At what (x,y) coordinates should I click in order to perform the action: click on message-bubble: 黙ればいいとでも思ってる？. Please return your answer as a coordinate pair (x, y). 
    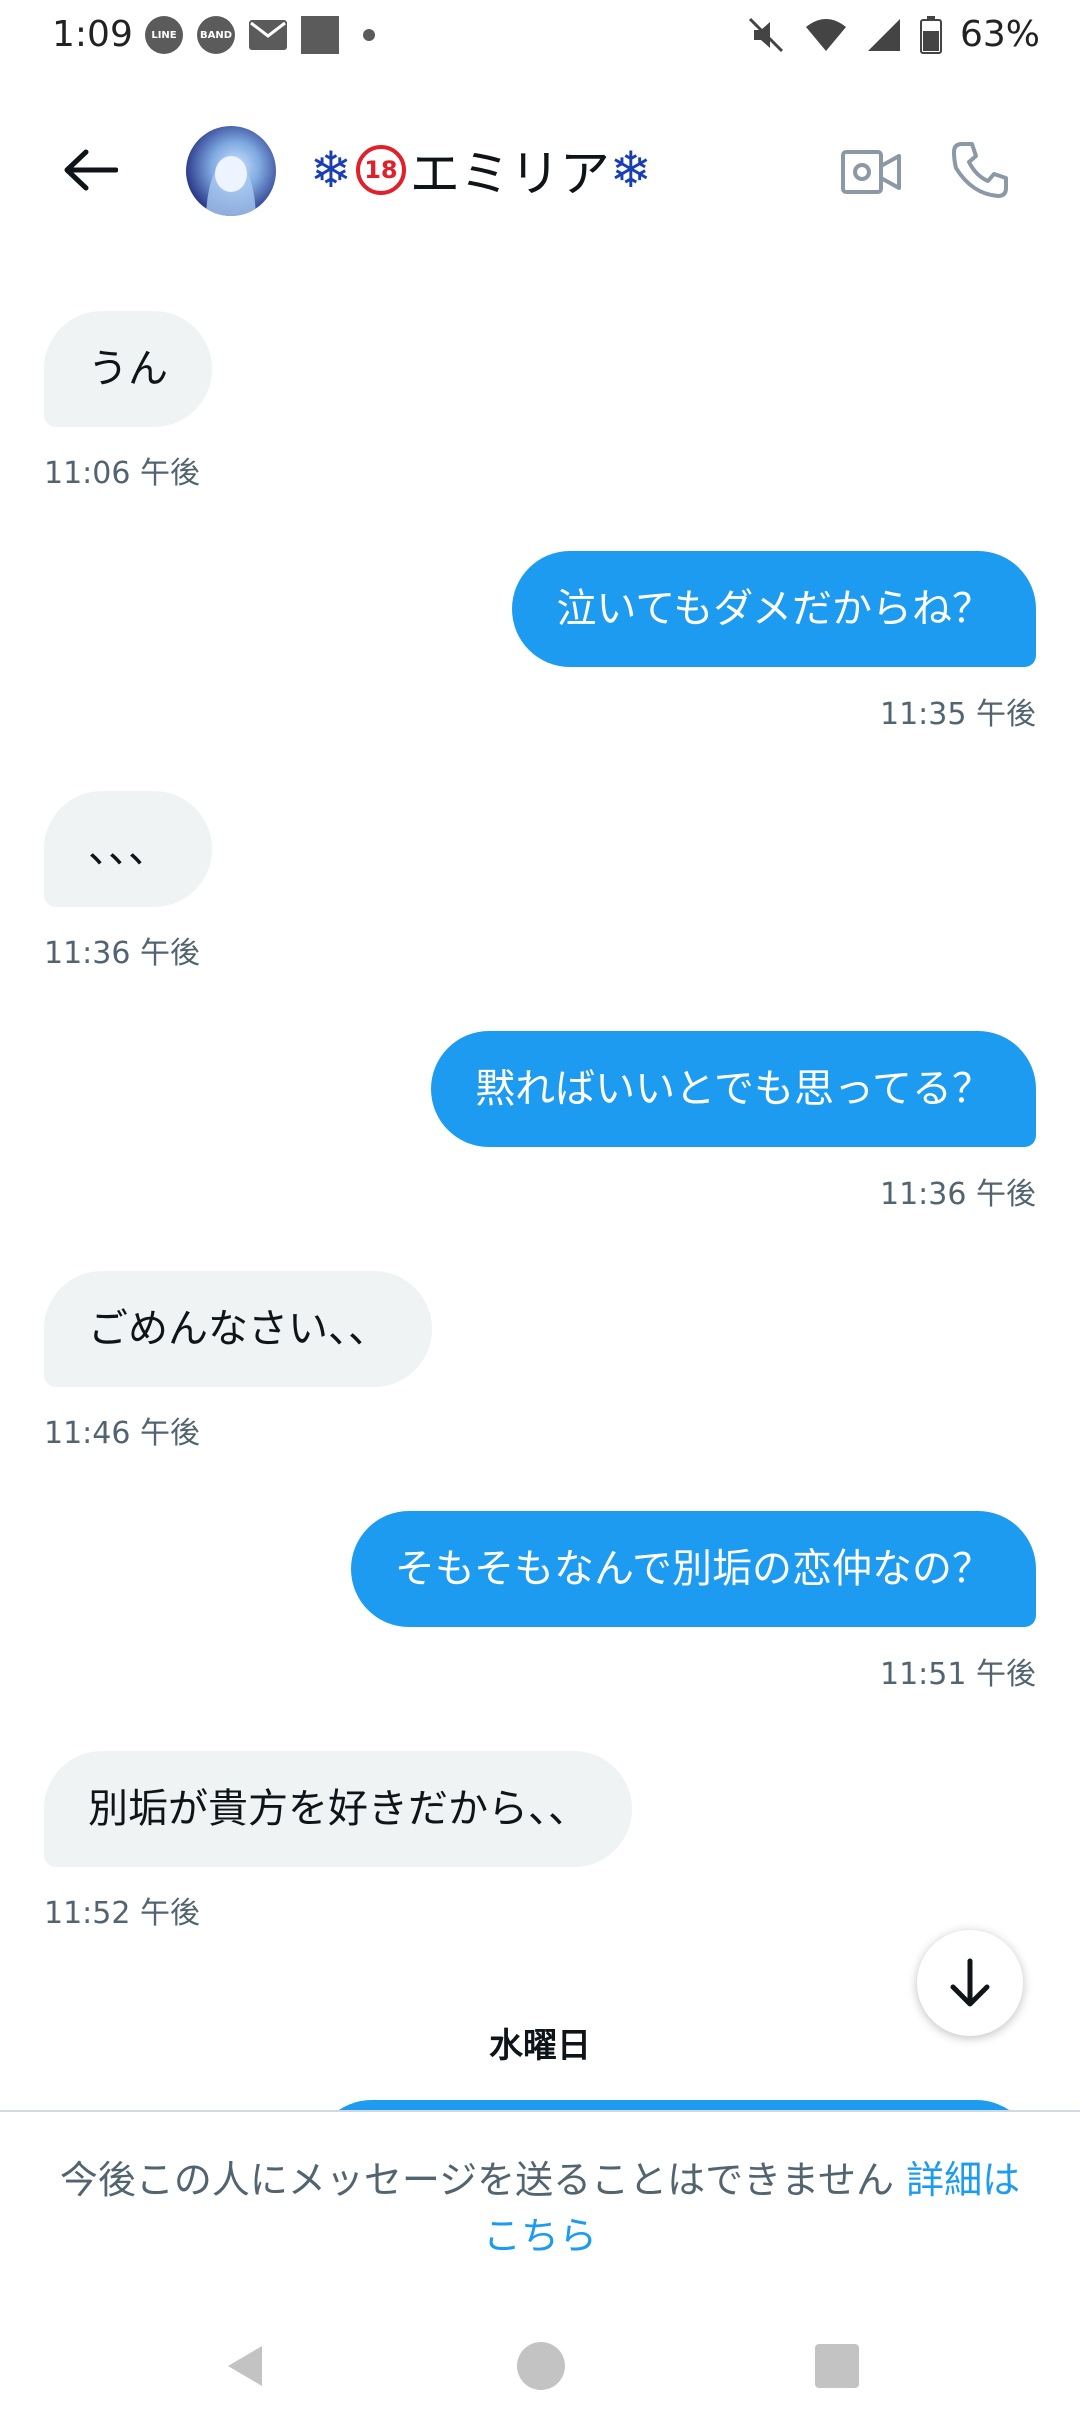
    Looking at the image, I should click on (733, 1089).